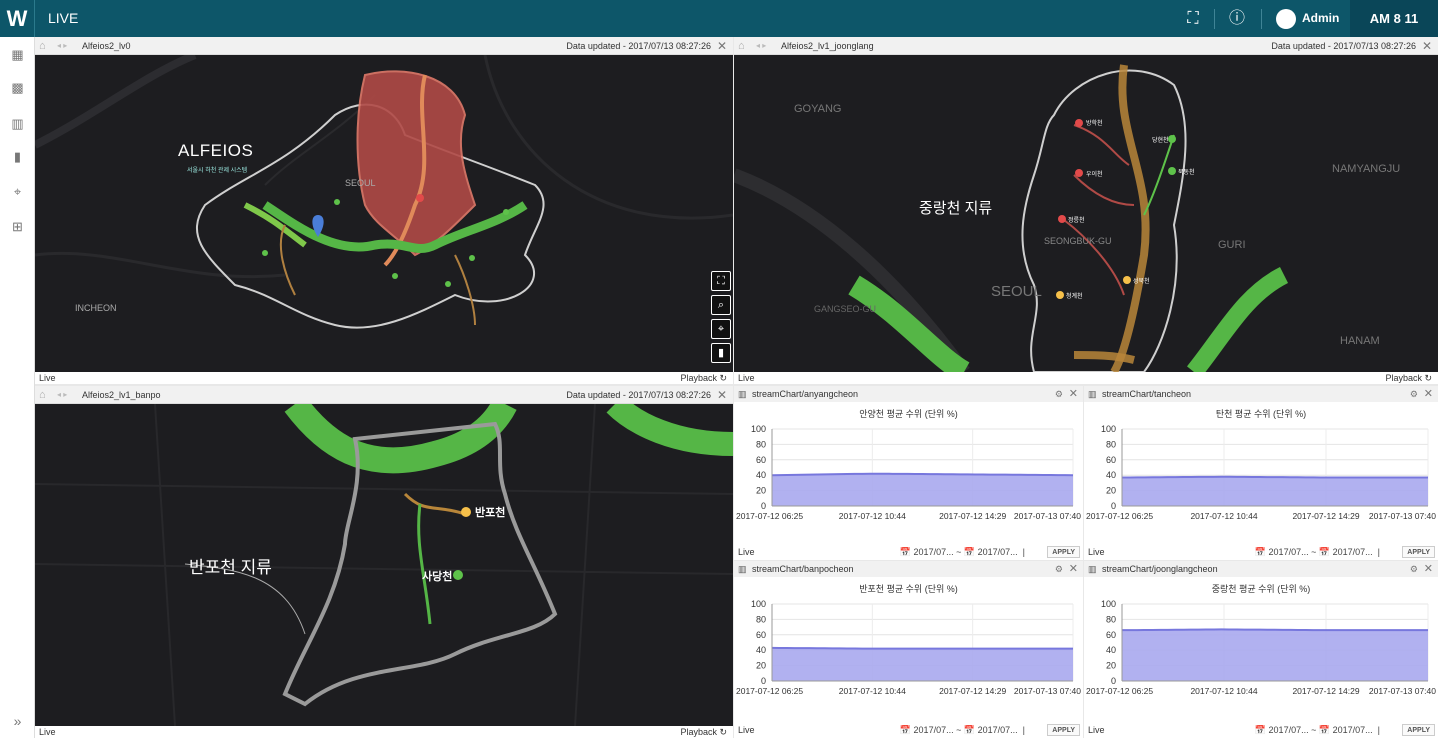  Describe the element at coordinates (721, 353) in the screenshot. I see `bookmark-map-button: ▮` at that location.